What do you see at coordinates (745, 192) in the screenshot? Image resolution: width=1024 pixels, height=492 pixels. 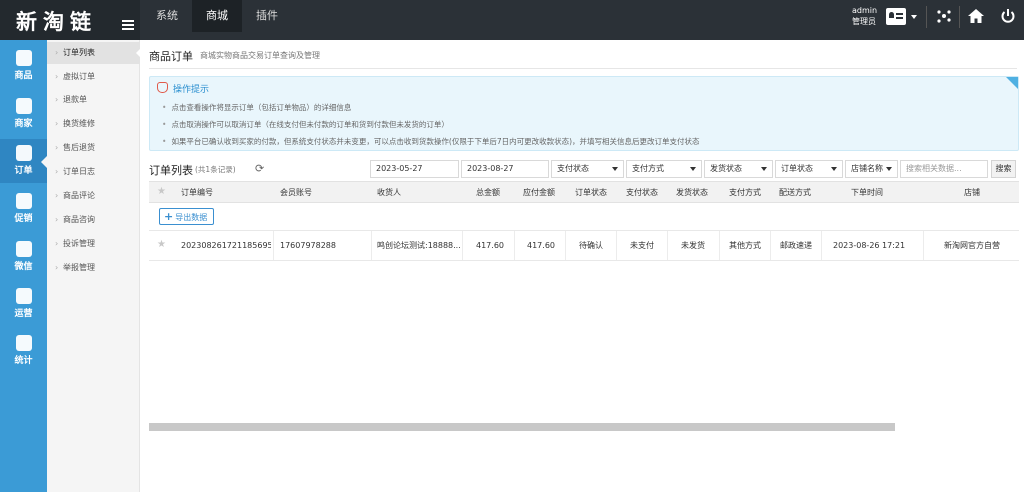 I see `column-header: 支付方式` at bounding box center [745, 192].